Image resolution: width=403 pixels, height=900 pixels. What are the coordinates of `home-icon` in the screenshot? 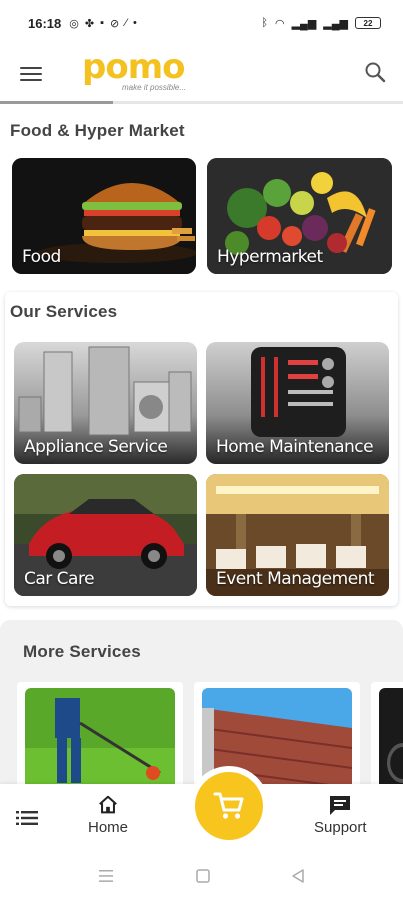 It's located at (108, 804).